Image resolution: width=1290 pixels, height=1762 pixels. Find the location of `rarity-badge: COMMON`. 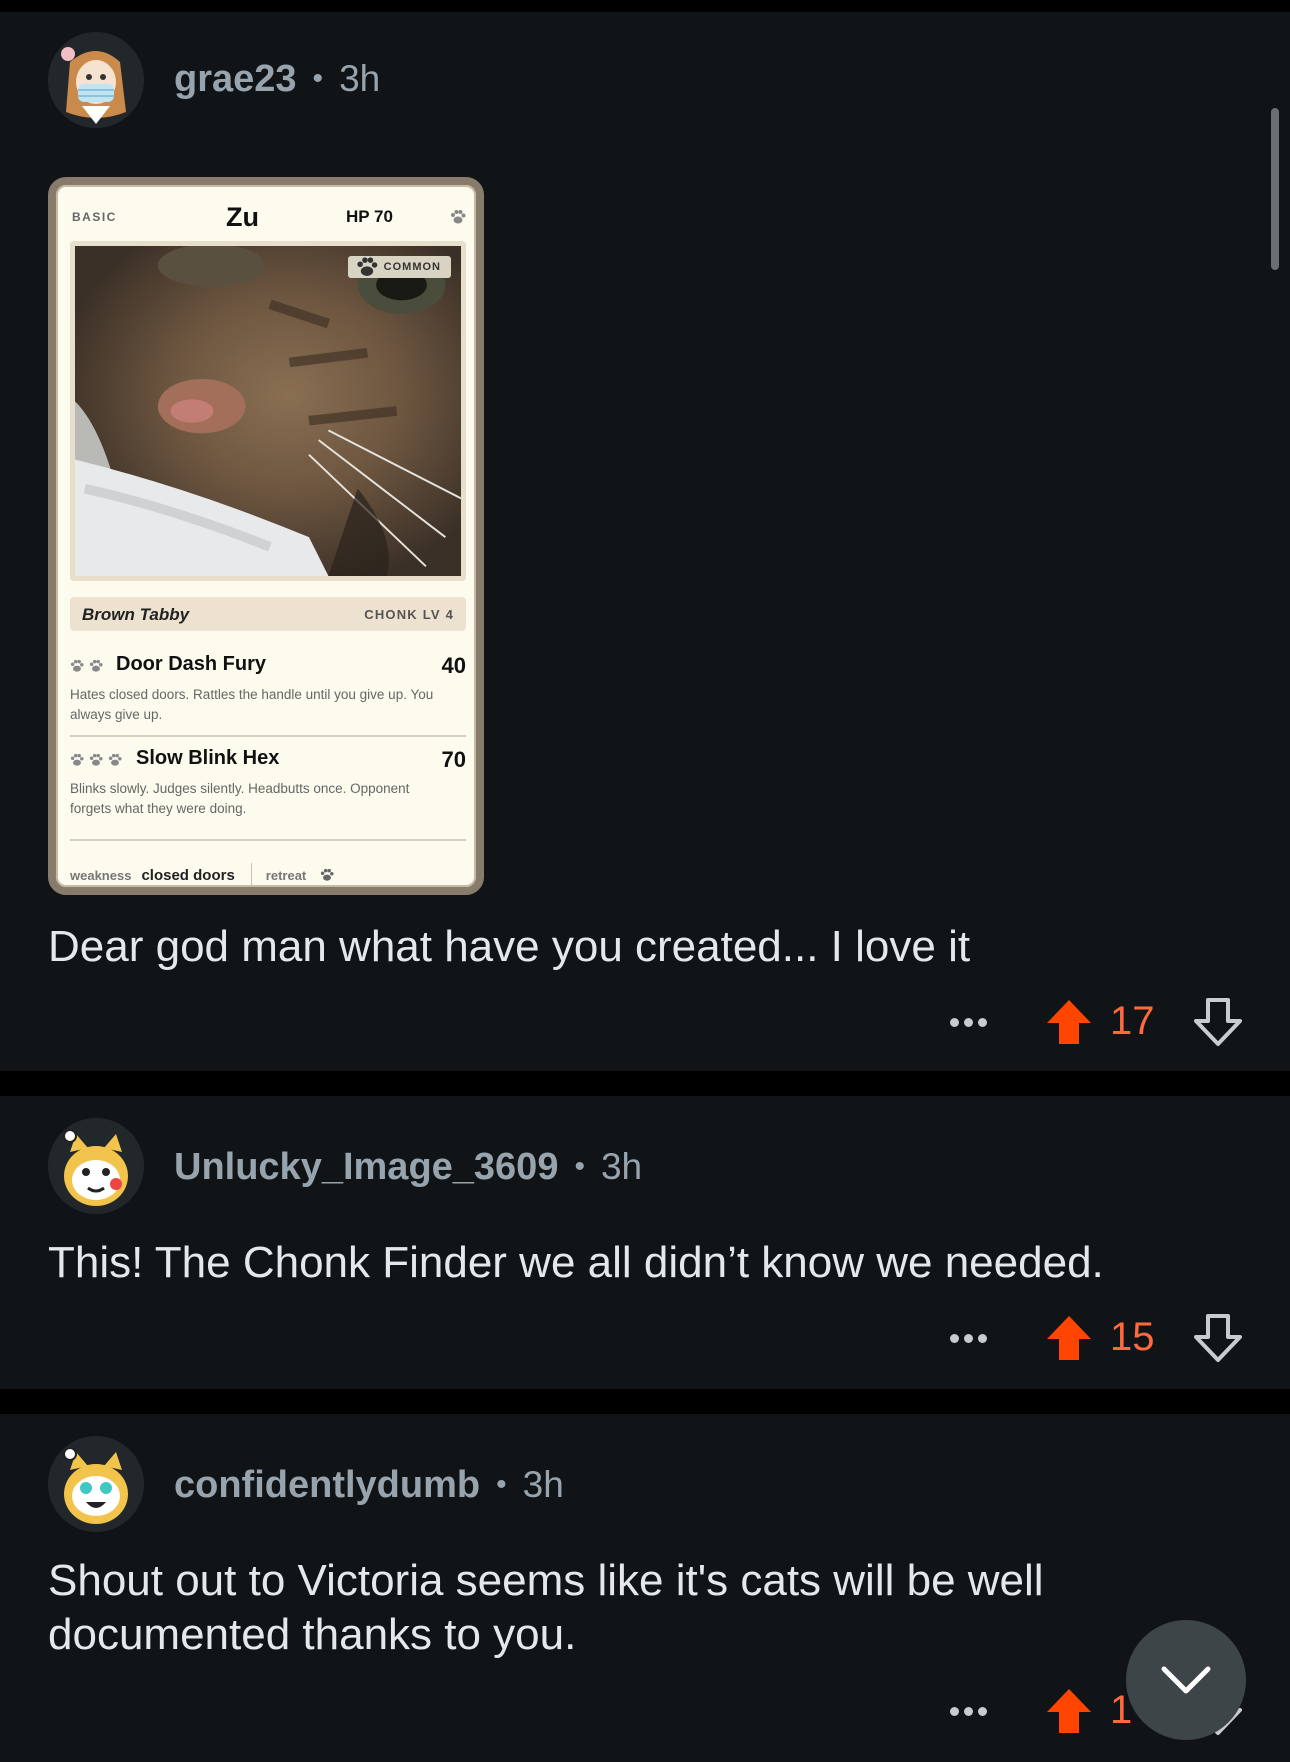

rarity-badge: COMMON is located at coordinates (399, 267).